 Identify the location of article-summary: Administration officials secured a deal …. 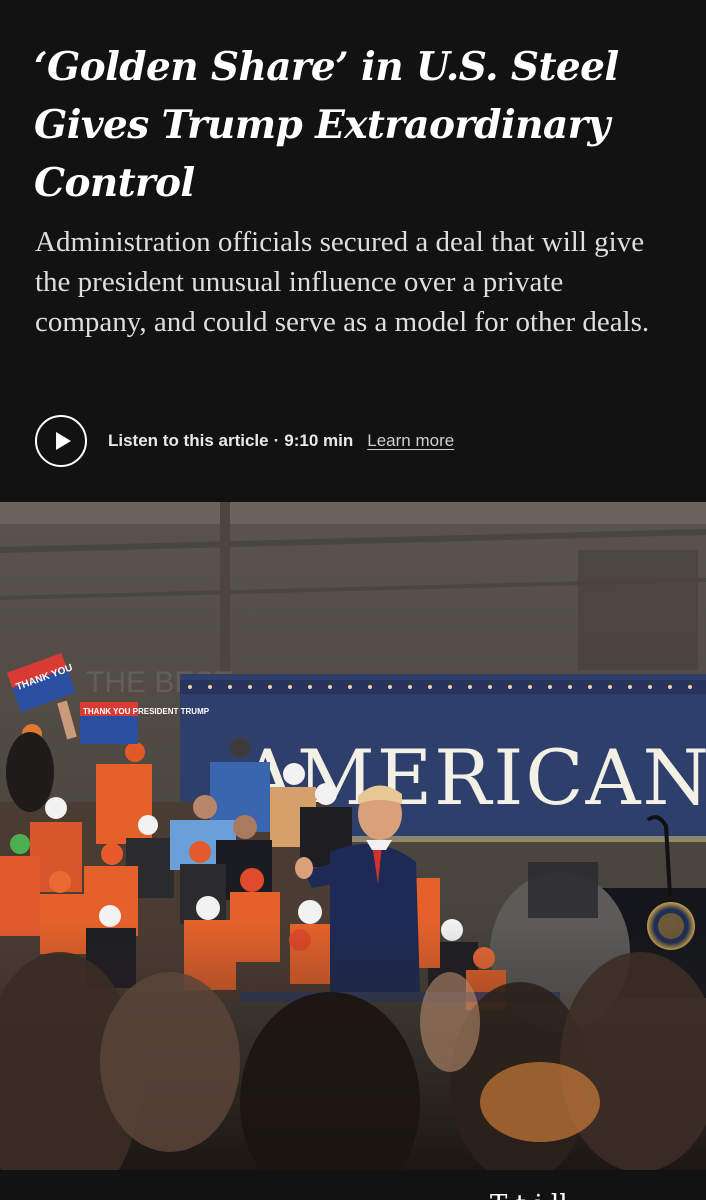
(342, 282).